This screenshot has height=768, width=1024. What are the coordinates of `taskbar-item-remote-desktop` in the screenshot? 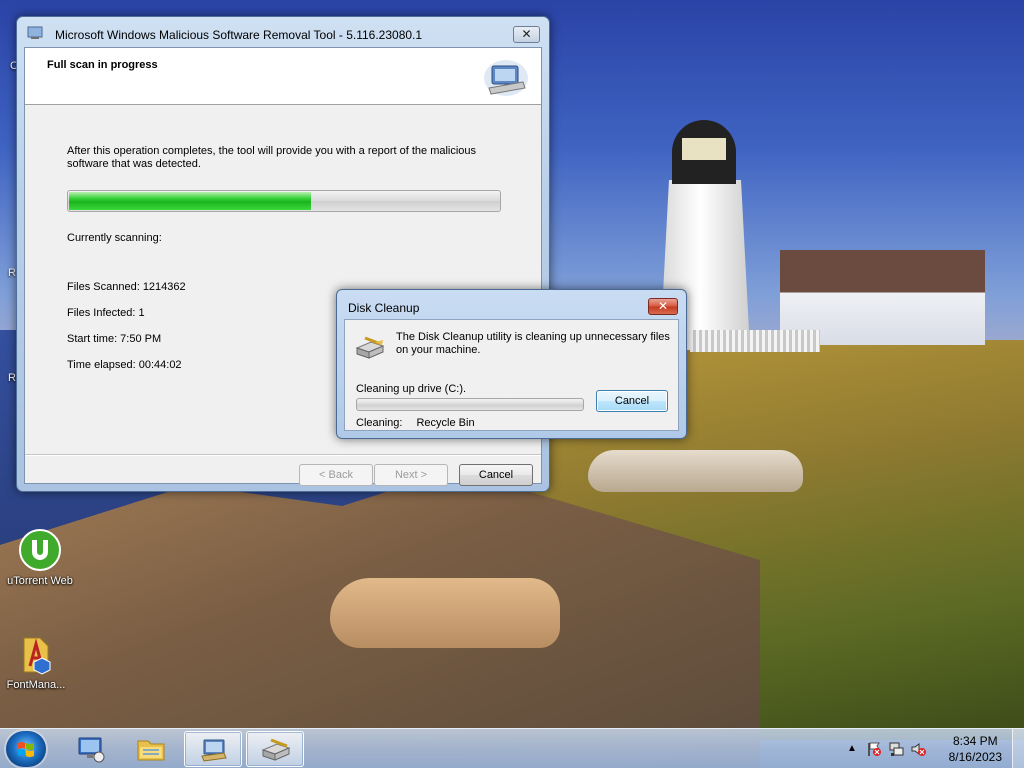 It's located at (91, 749).